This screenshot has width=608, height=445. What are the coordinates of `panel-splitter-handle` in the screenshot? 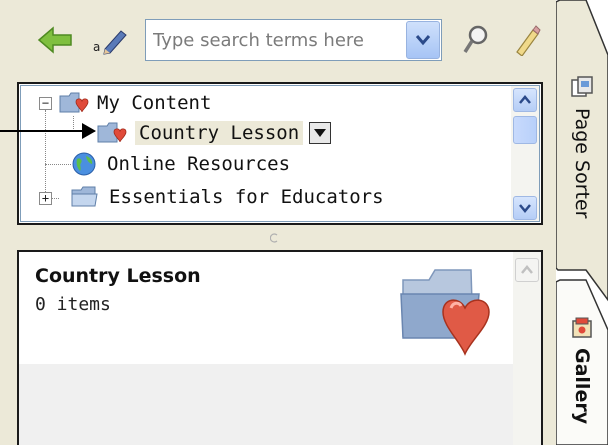 It's located at (274, 238).